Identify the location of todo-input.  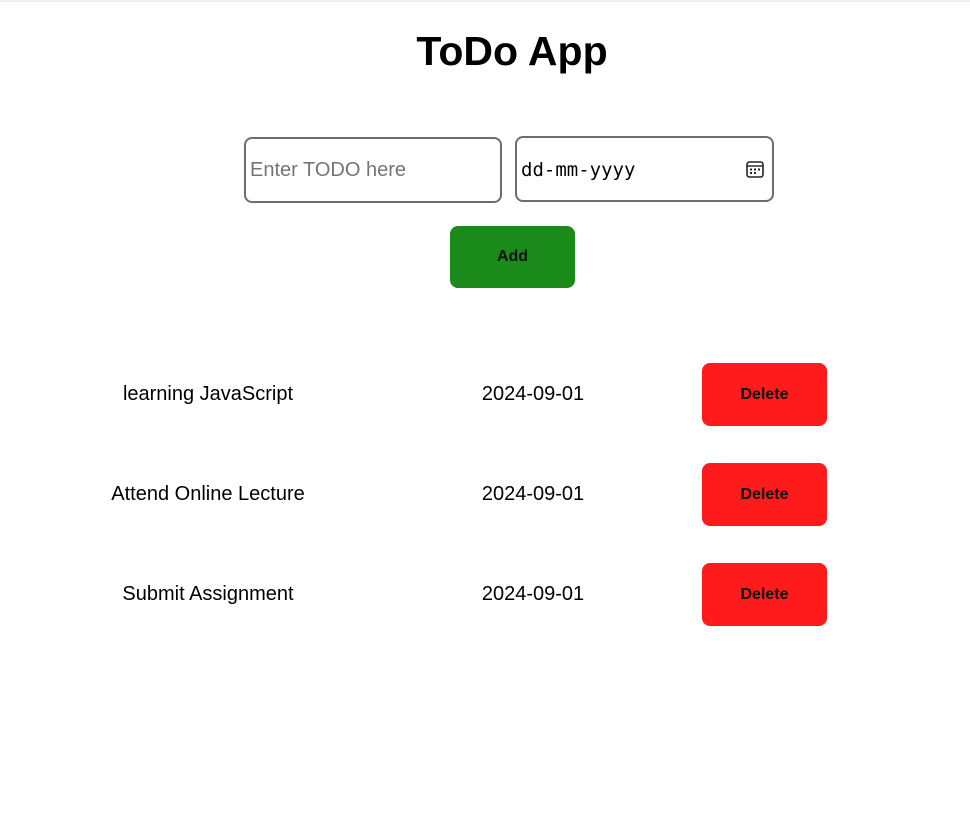
(373, 170).